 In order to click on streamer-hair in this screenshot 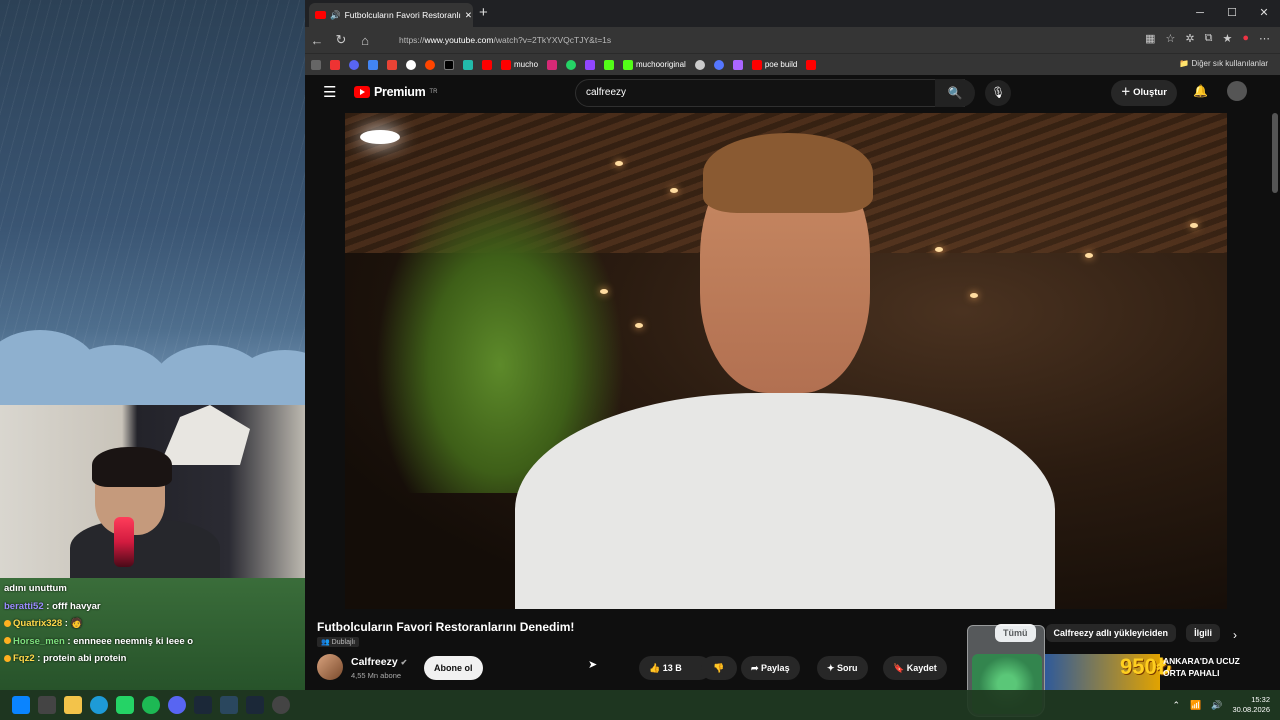, I will do `click(132, 467)`.